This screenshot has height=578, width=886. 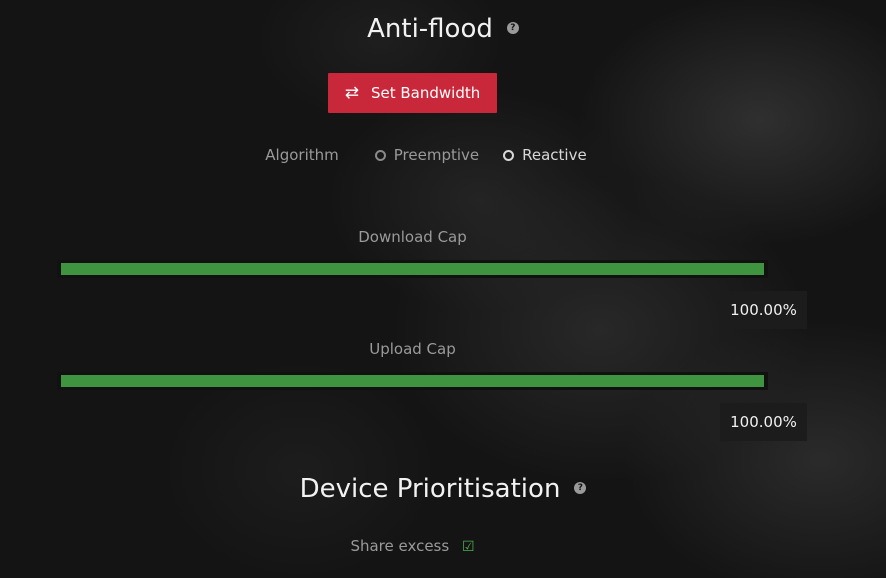 I want to click on radio-preemptive: Preemptive, so click(x=427, y=155).